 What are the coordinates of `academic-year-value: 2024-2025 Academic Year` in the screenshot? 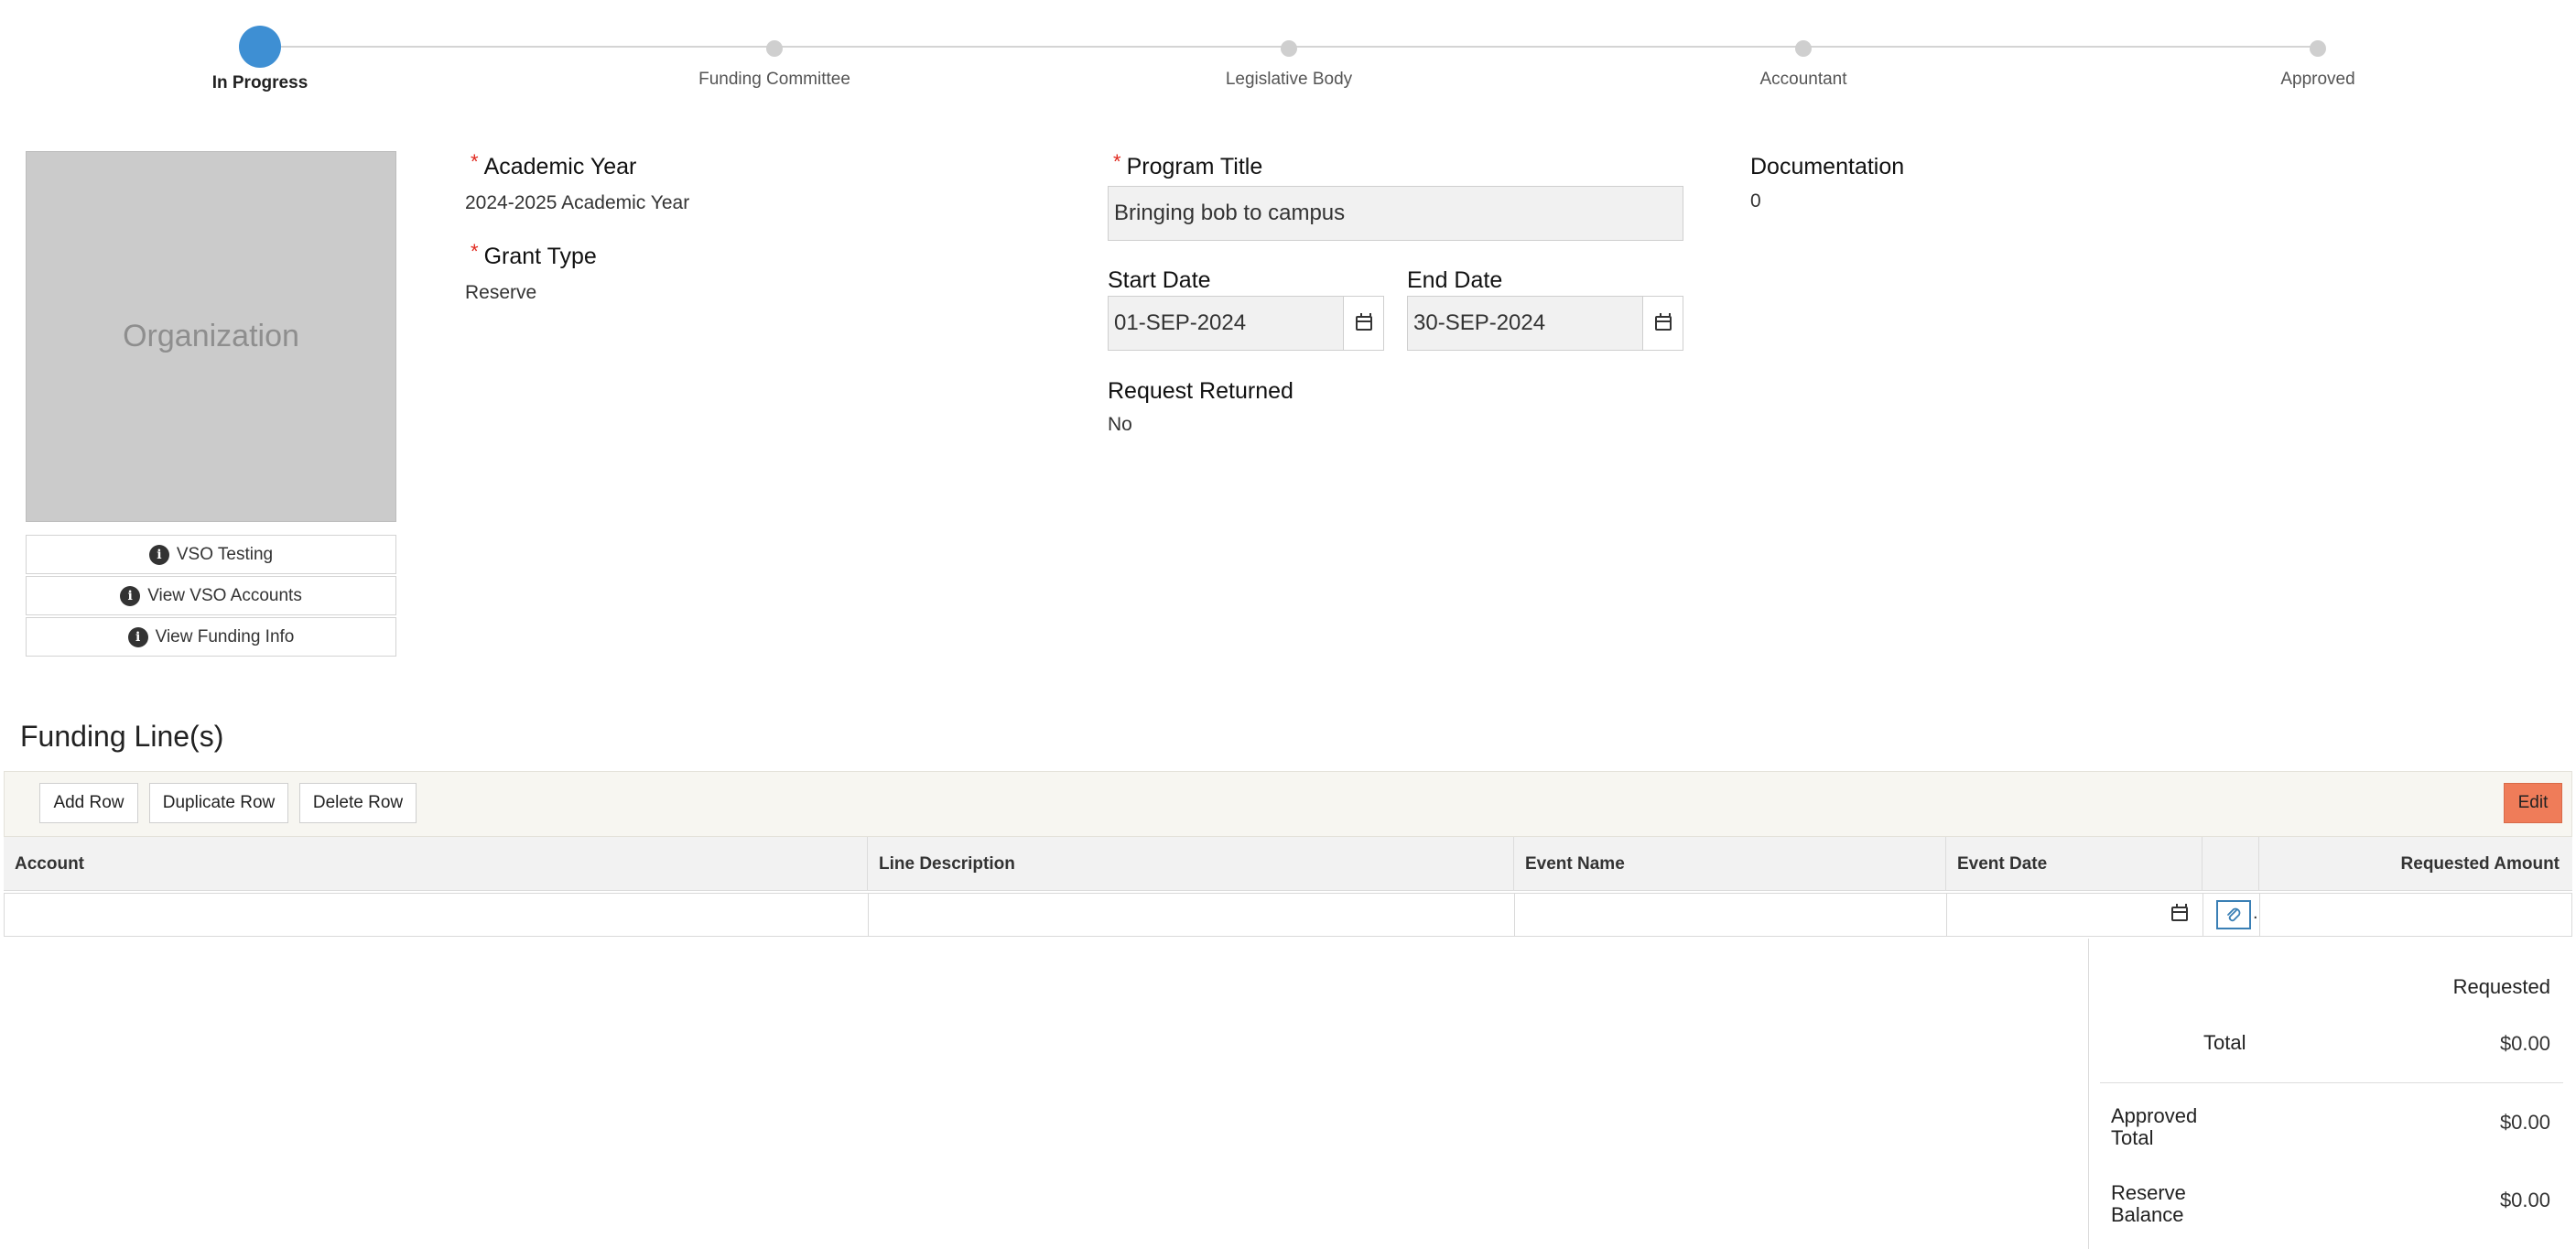 It's located at (578, 202).